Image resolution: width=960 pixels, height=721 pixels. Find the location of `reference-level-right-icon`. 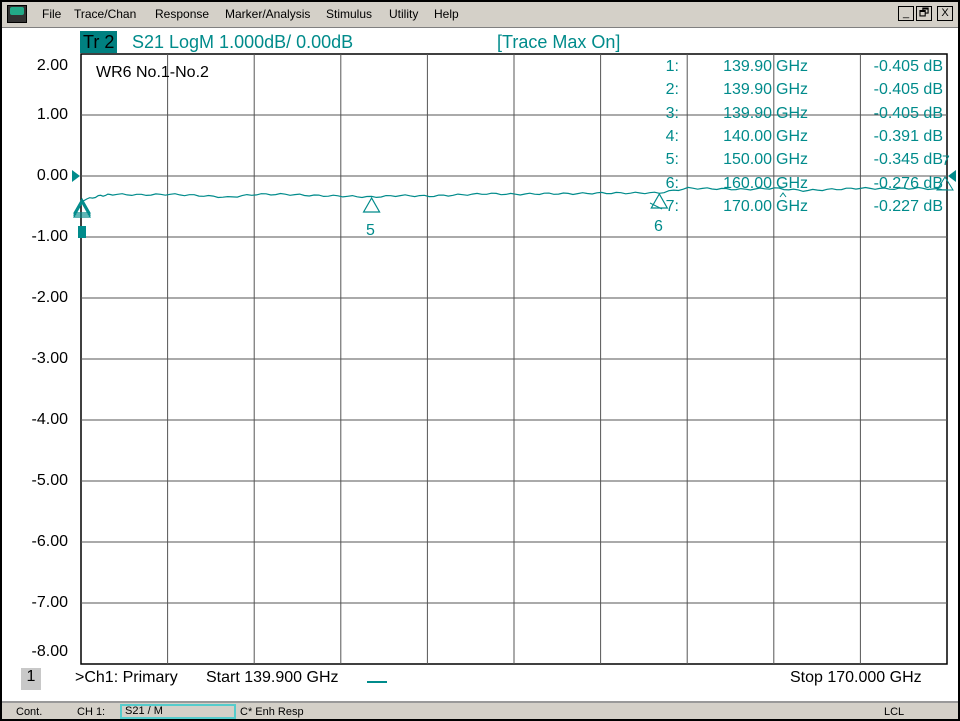

reference-level-right-icon is located at coordinates (952, 176).